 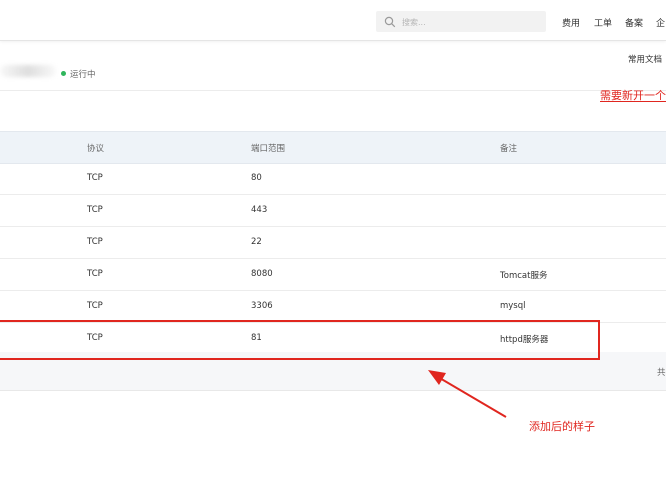 I want to click on table-row: TCP 22, so click(x=333, y=242).